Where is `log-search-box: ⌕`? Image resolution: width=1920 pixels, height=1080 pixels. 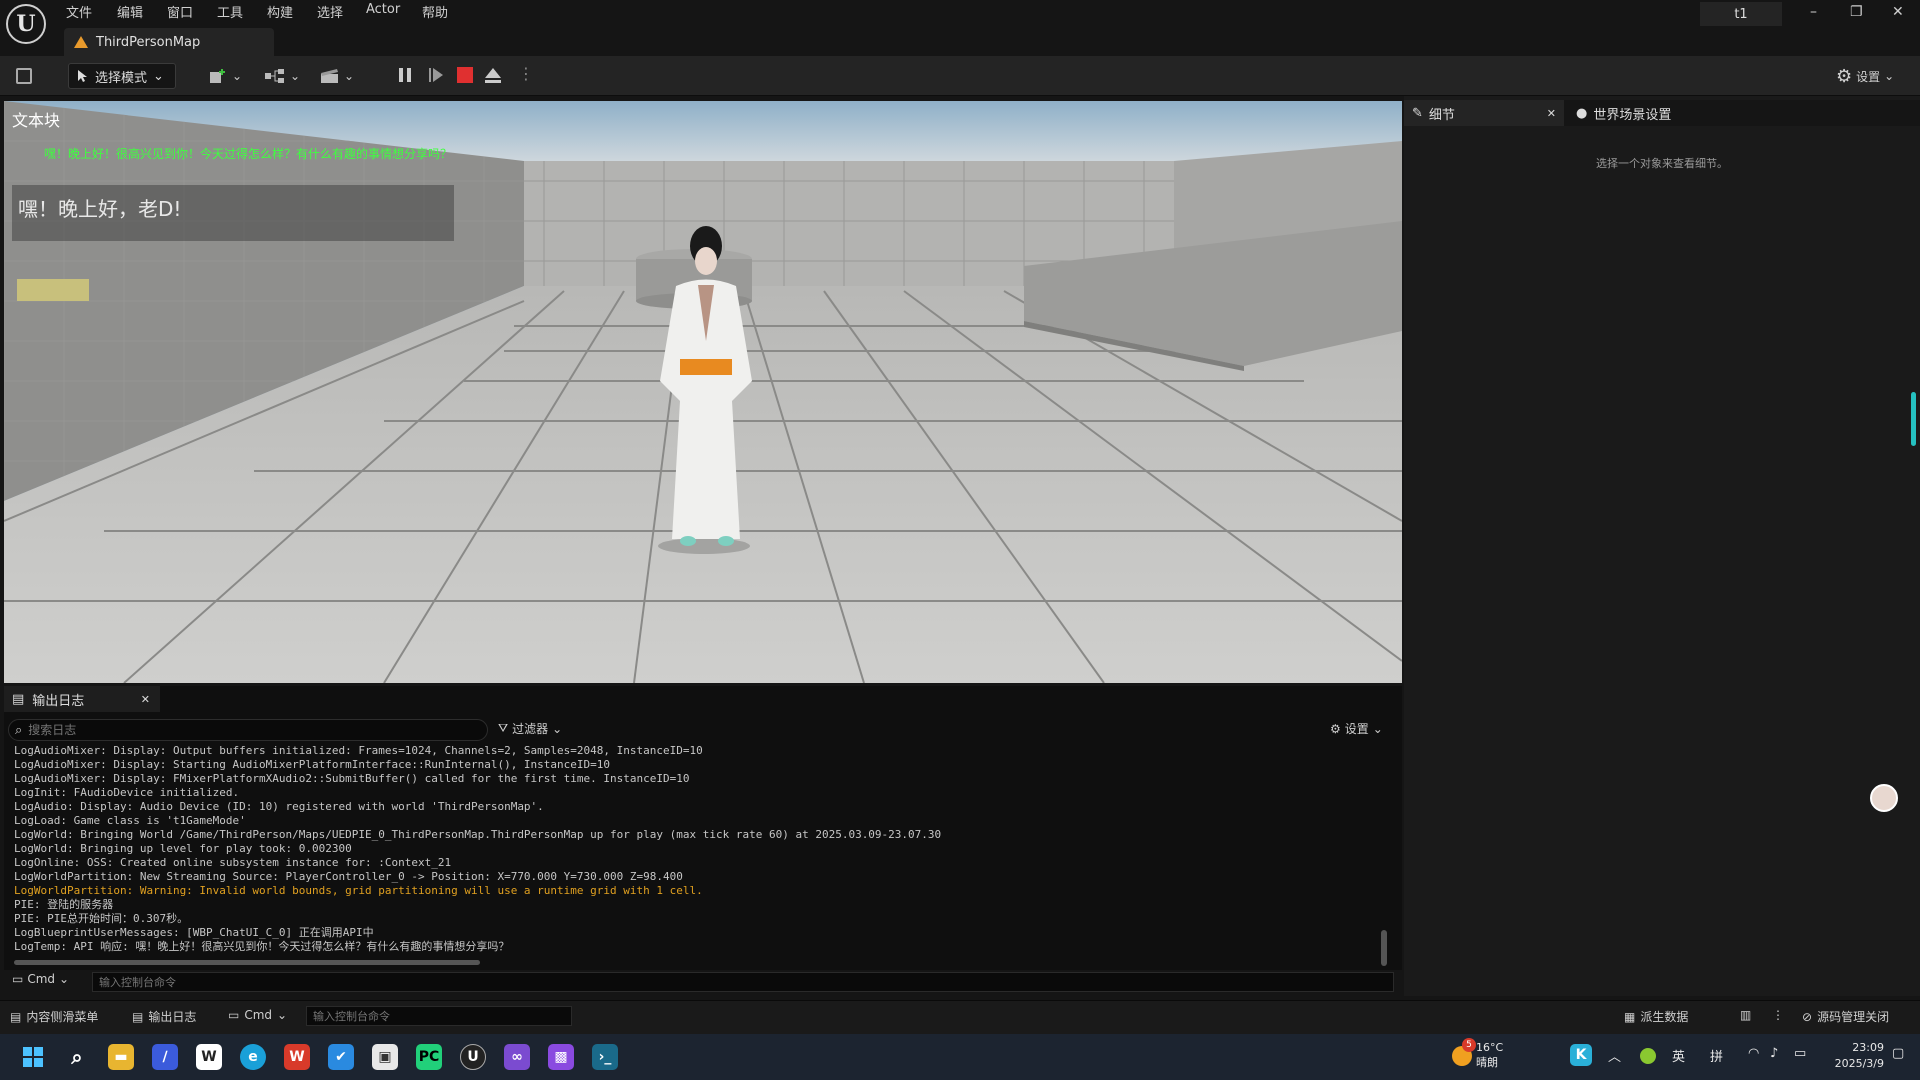
log-search-box: ⌕ is located at coordinates (248, 730).